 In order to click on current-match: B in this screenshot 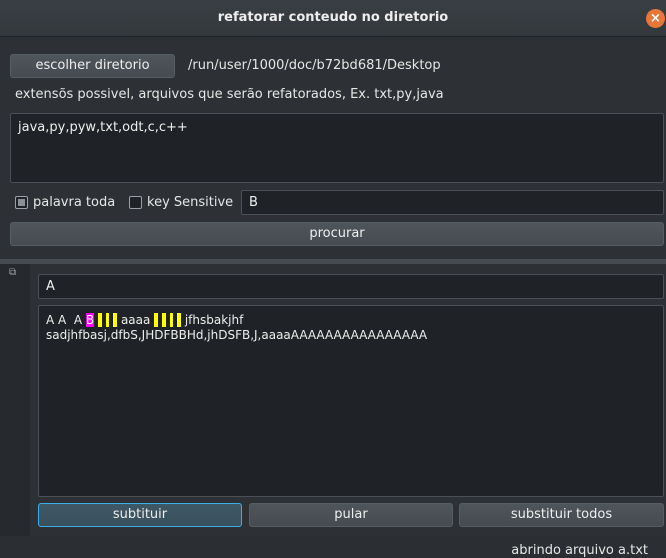, I will do `click(90, 320)`.